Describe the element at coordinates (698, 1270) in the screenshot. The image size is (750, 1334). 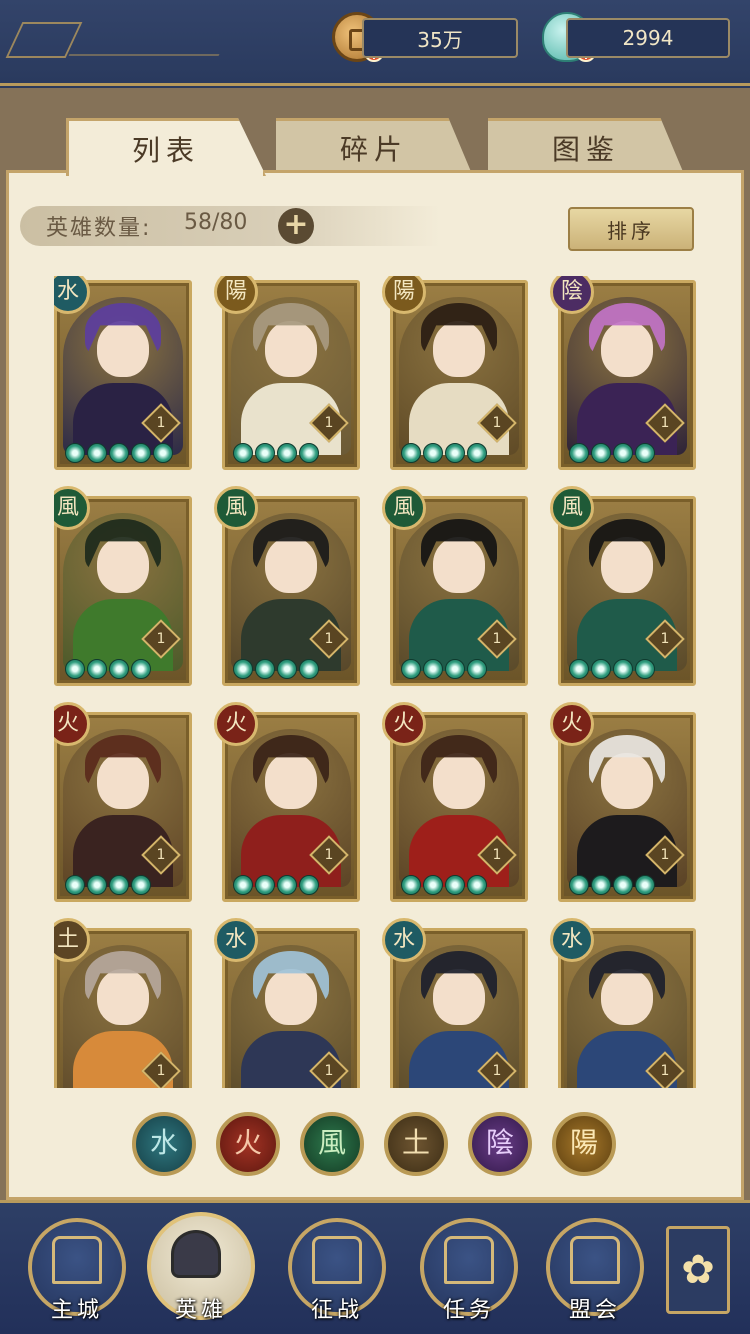
I see `menu-icon: ✿` at that location.